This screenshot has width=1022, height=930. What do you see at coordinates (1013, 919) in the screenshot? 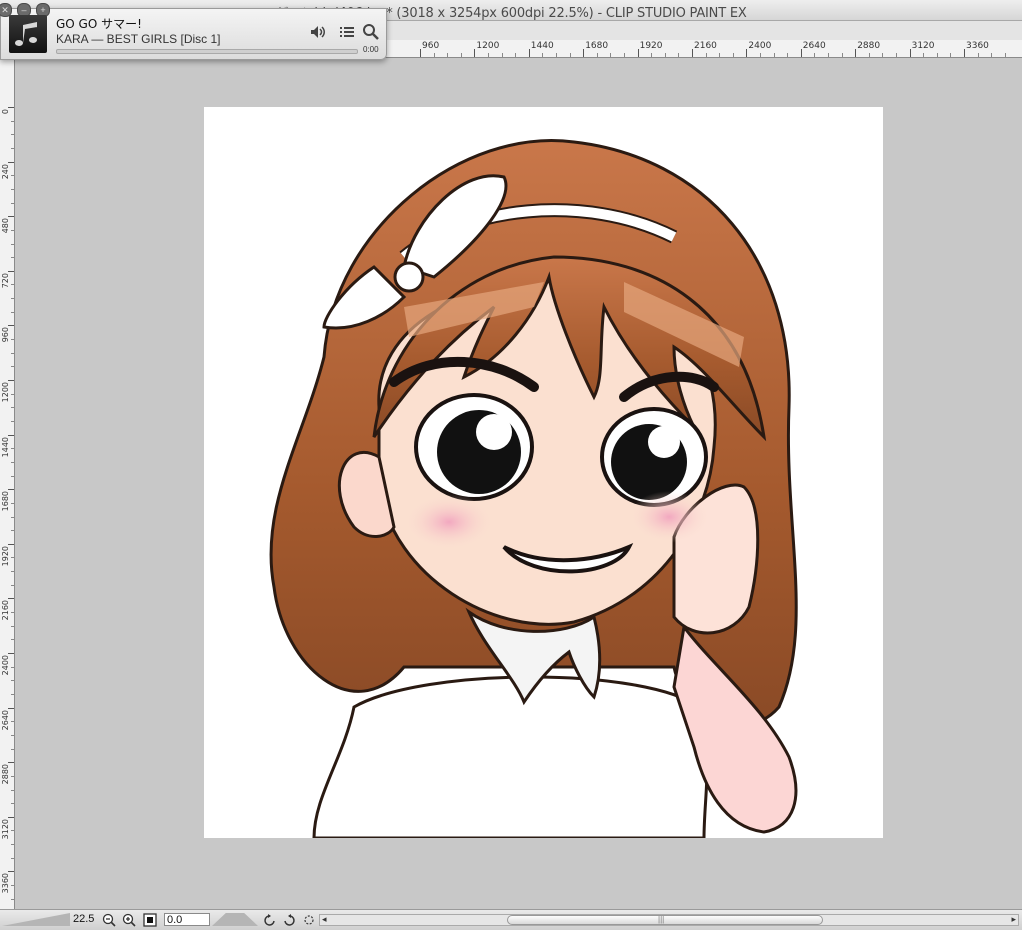
I see `scroll-right-icon: ▸` at bounding box center [1013, 919].